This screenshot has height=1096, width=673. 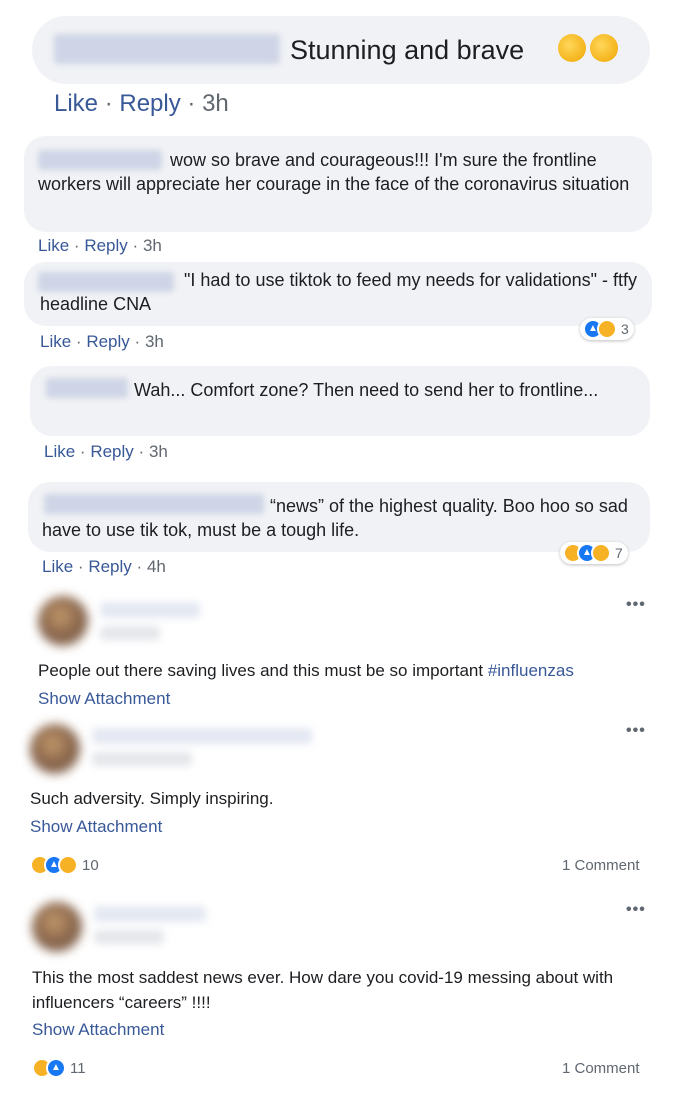 I want to click on comment-text: Stunning and brave, so click(x=407, y=50).